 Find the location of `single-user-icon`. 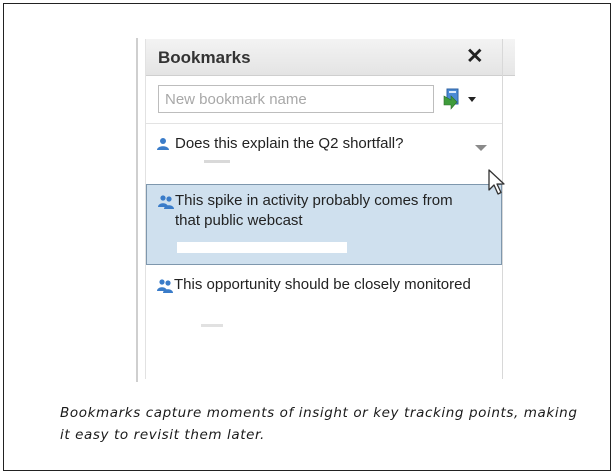

single-user-icon is located at coordinates (163, 144).